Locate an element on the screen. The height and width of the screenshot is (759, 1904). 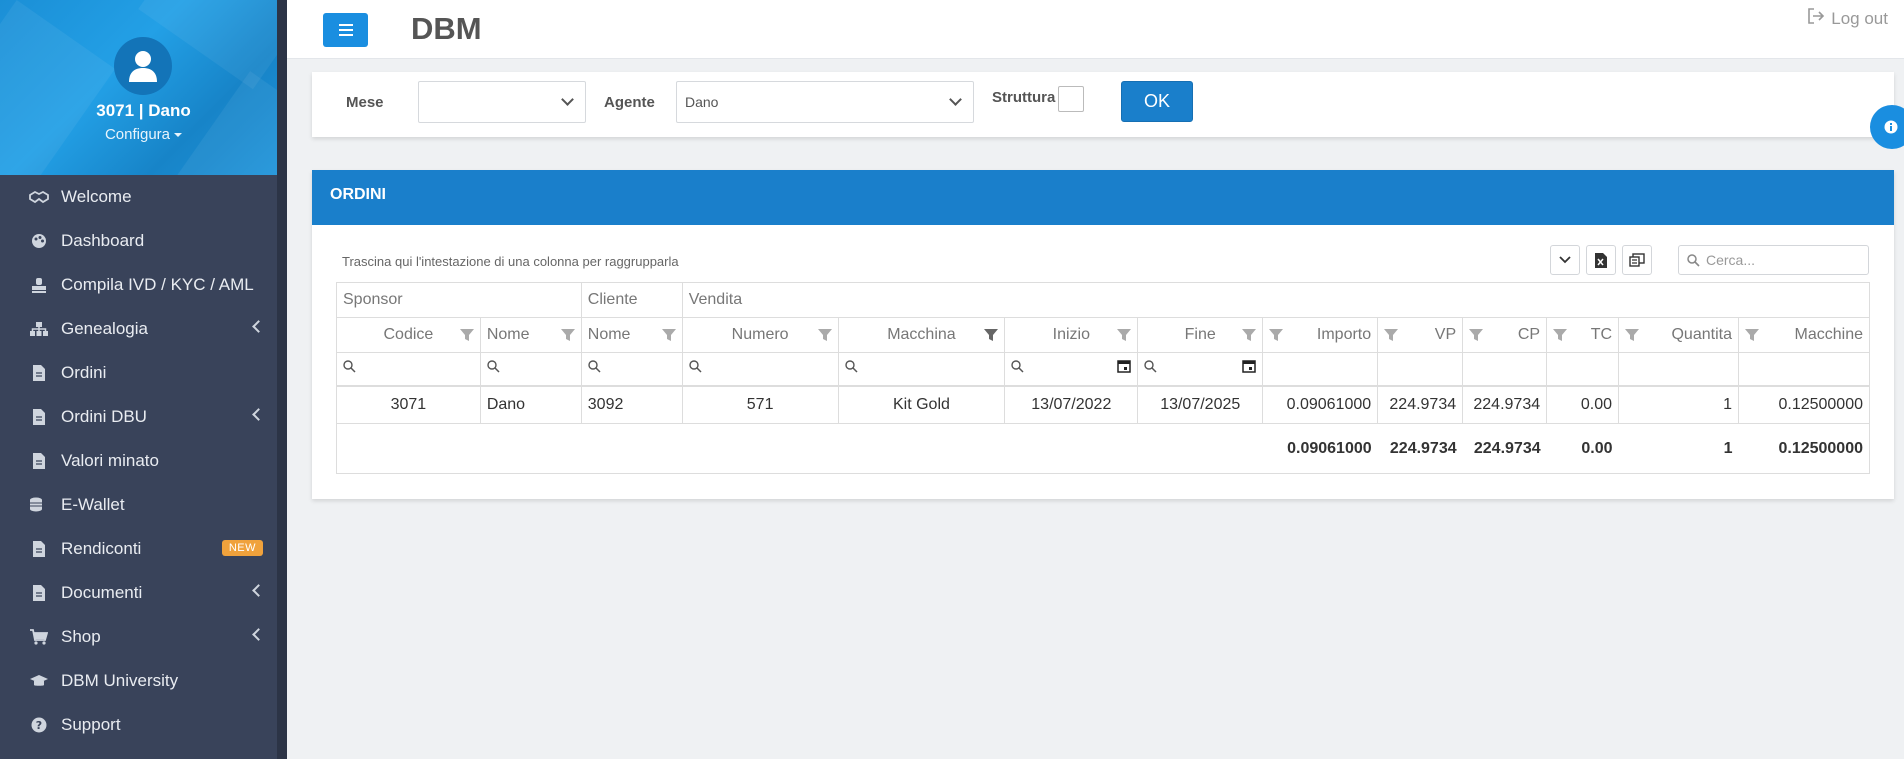
logout-link: Log out is located at coordinates (1847, 18).